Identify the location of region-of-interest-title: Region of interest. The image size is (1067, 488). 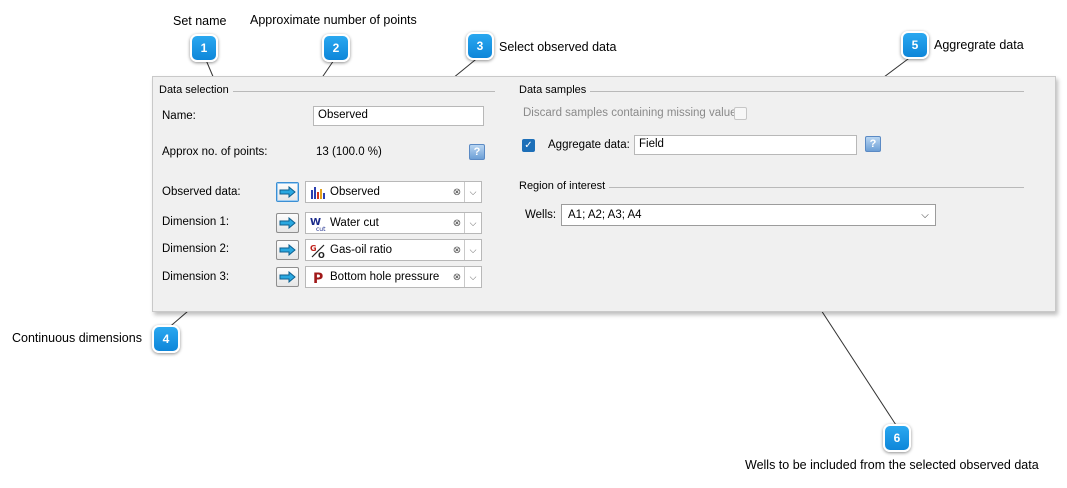
(564, 186).